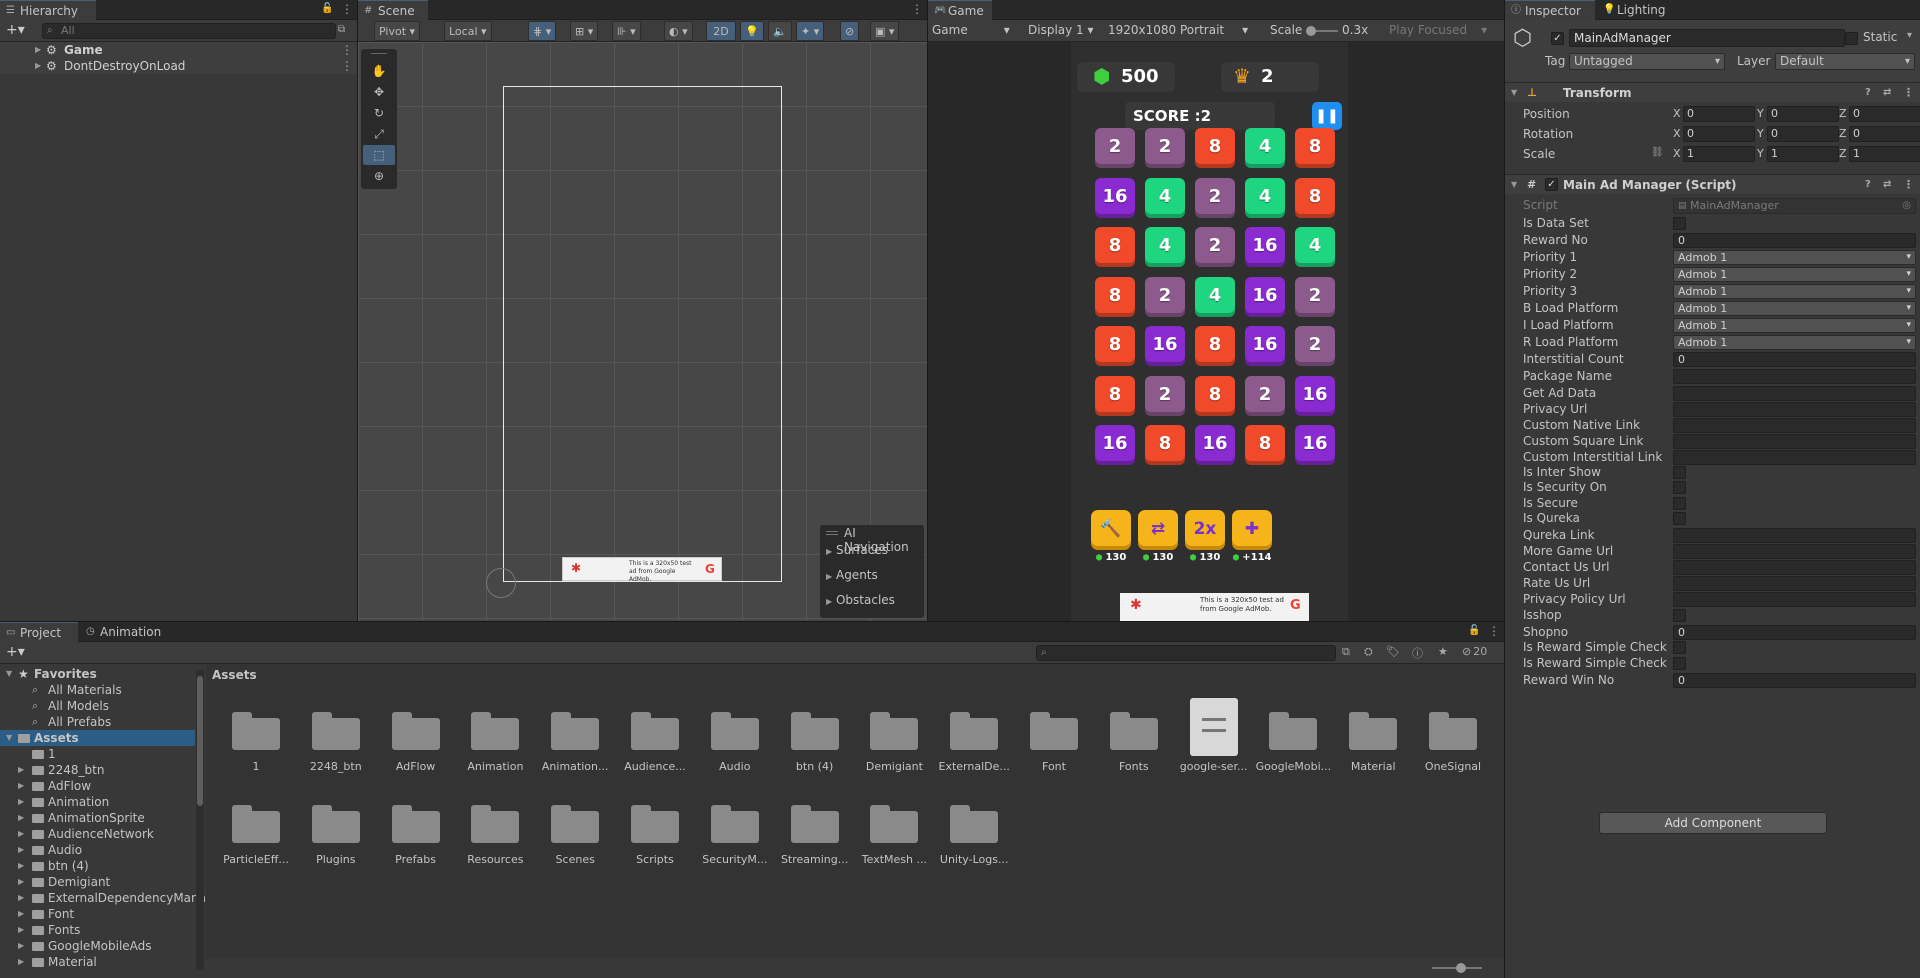 The width and height of the screenshot is (1920, 978). Describe the element at coordinates (97, 914) in the screenshot. I see `asset-tree-item: ▶ Font` at that location.